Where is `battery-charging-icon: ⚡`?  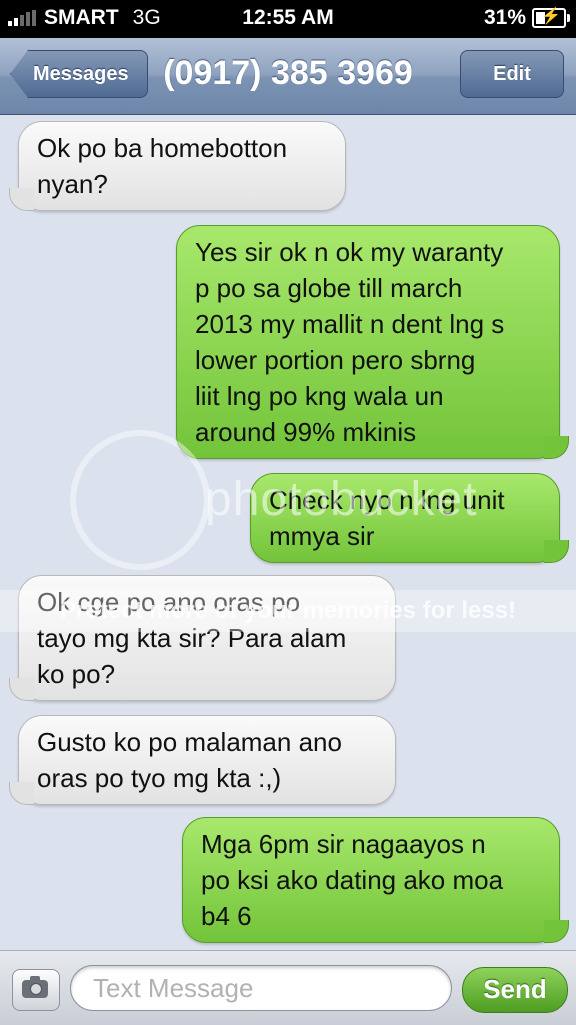 battery-charging-icon: ⚡ is located at coordinates (551, 18).